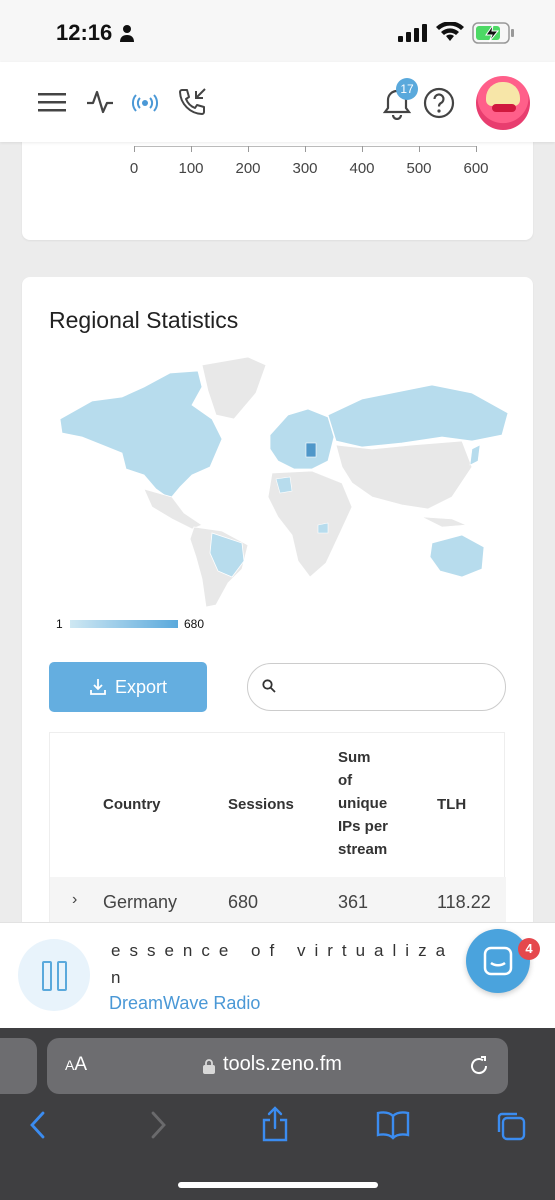  I want to click on browser-toolbar, so click(277, 1130).